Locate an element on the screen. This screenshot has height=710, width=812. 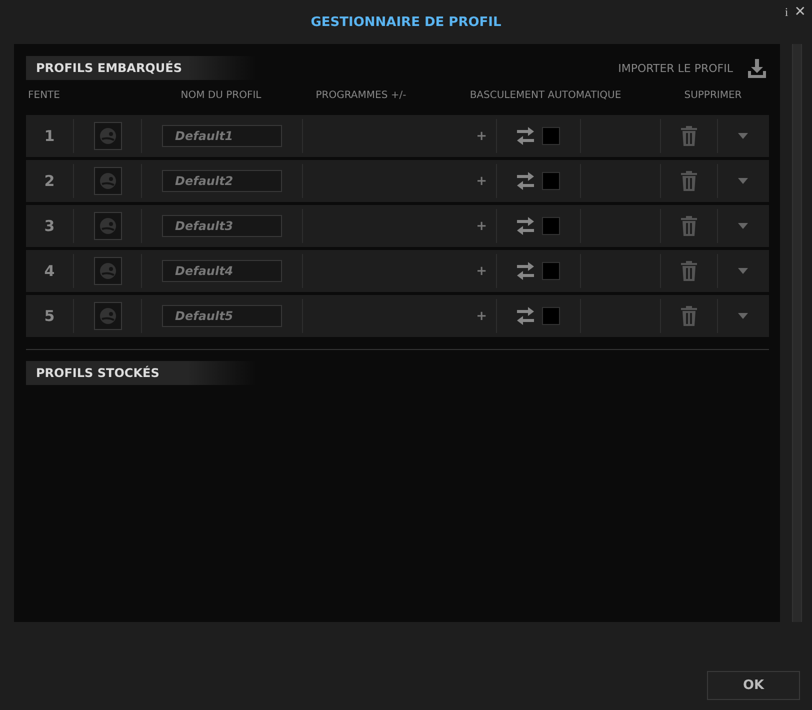
column-header: BASCULEMENT AUTOMATIQUE is located at coordinates (545, 95).